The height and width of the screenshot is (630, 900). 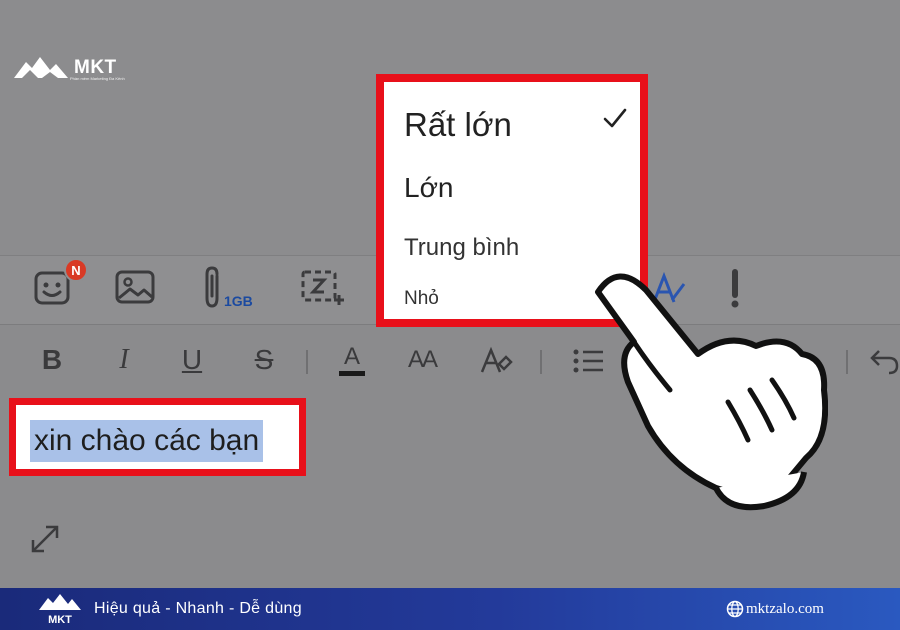 I want to click on image-icon, so click(x=135, y=287).